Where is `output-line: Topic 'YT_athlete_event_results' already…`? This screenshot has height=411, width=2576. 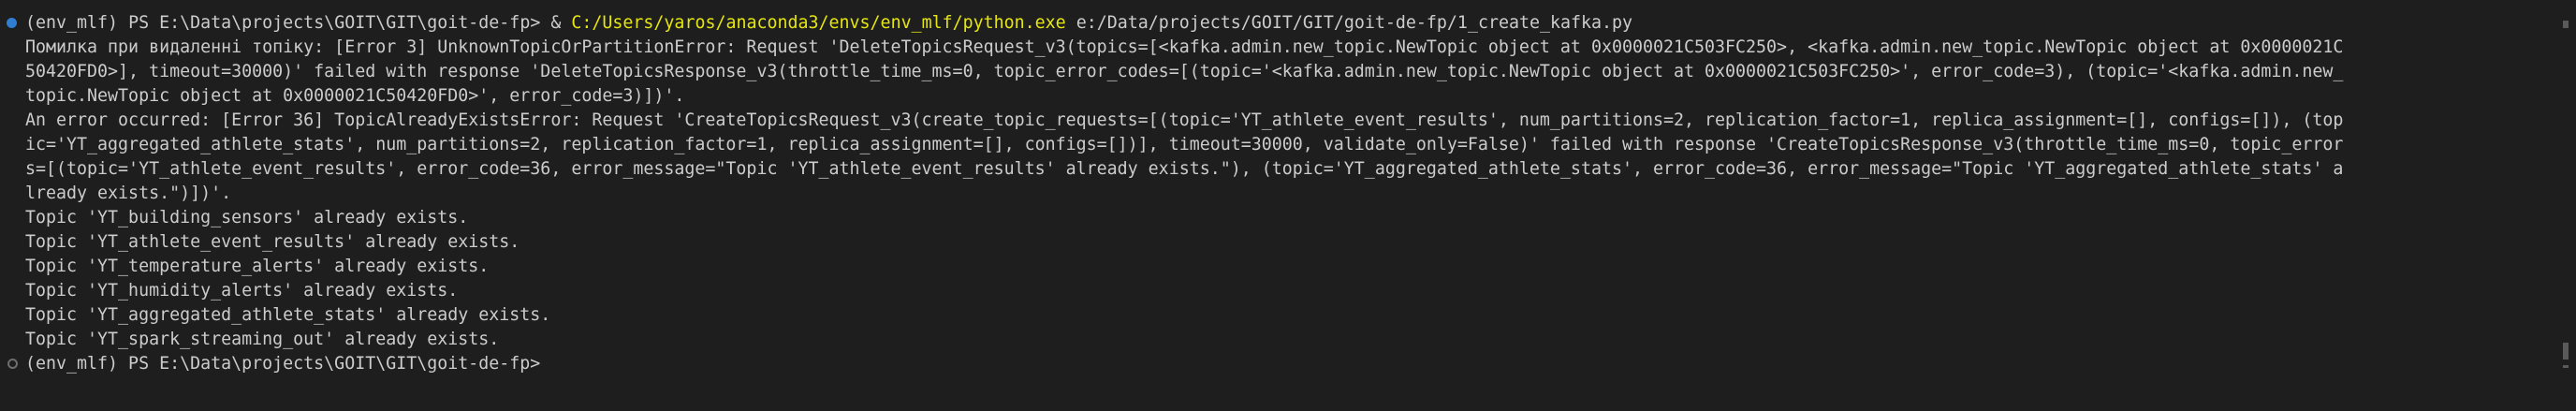 output-line: Topic 'YT_athlete_event_results' already… is located at coordinates (272, 242).